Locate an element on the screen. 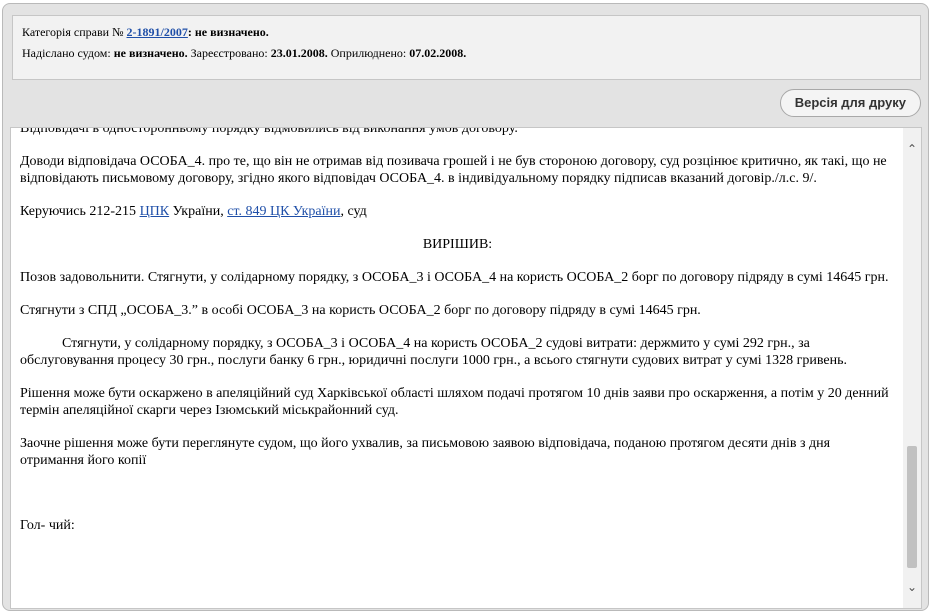 Image resolution: width=933 pixels, height=615 pixels. legal-basis-text: , суд is located at coordinates (353, 211).